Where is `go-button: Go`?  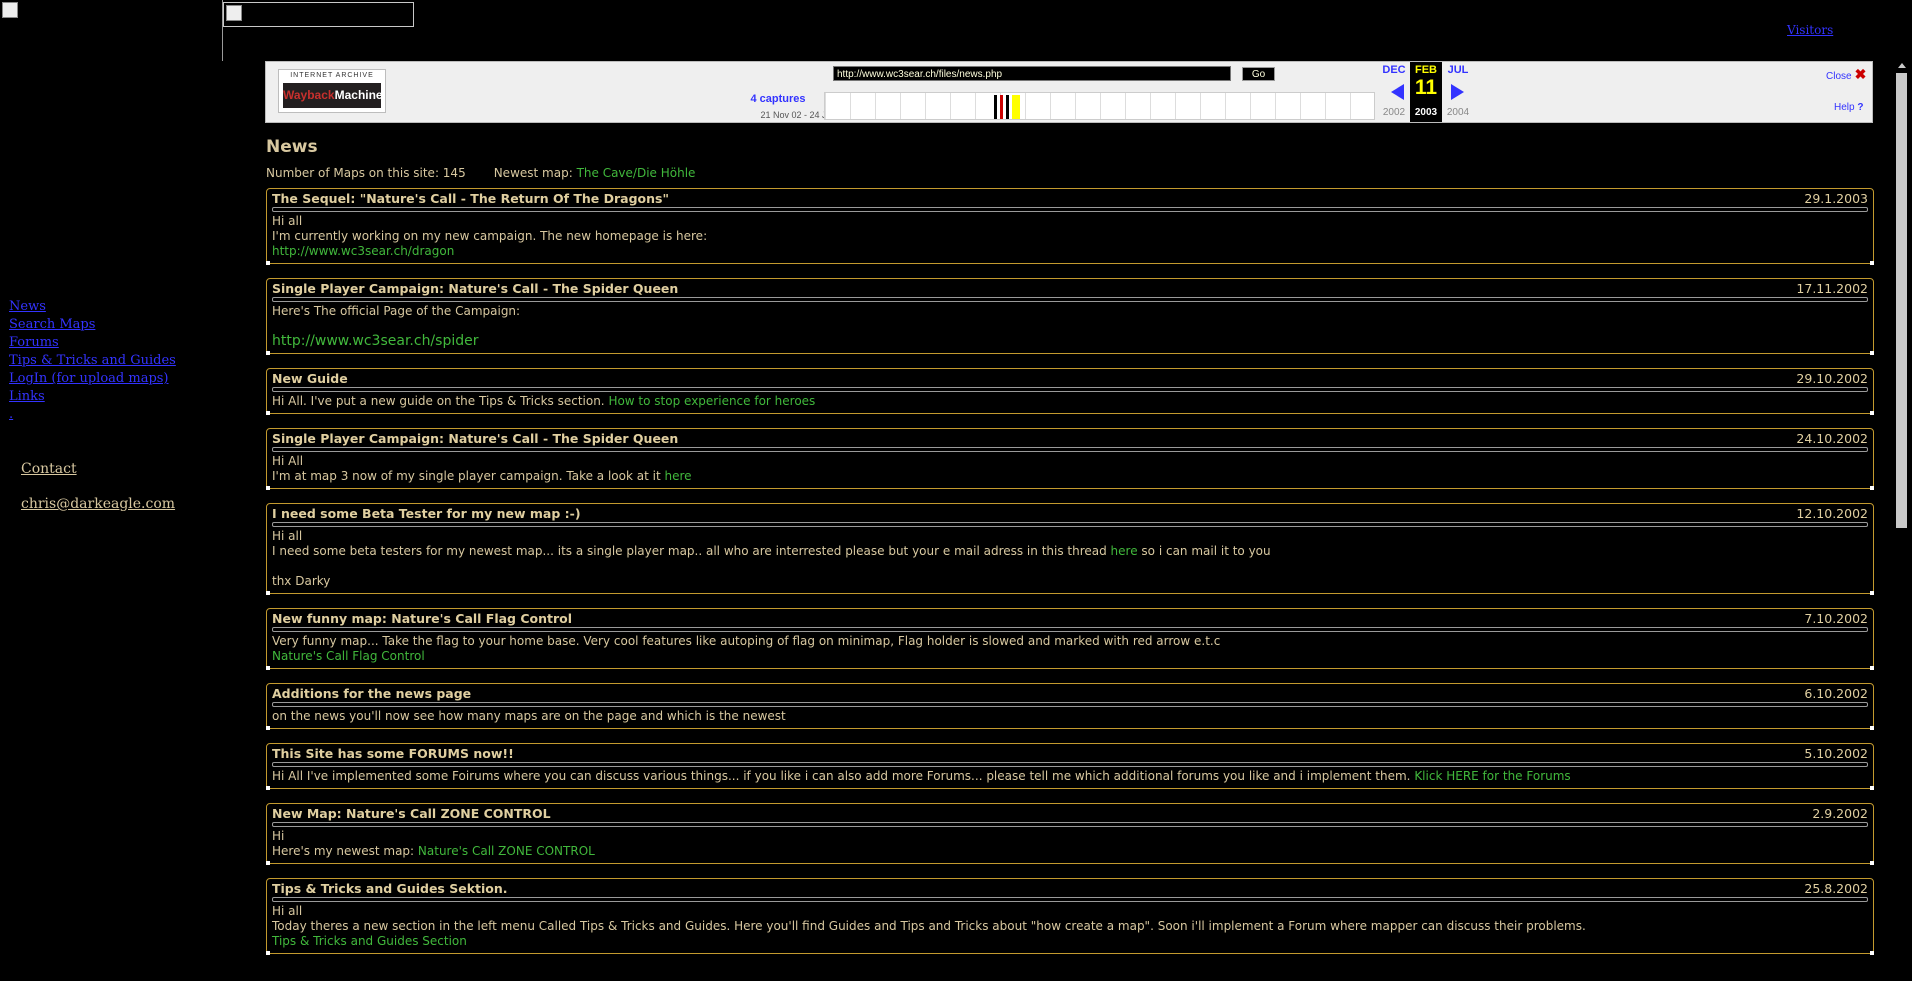
go-button: Go is located at coordinates (1258, 74).